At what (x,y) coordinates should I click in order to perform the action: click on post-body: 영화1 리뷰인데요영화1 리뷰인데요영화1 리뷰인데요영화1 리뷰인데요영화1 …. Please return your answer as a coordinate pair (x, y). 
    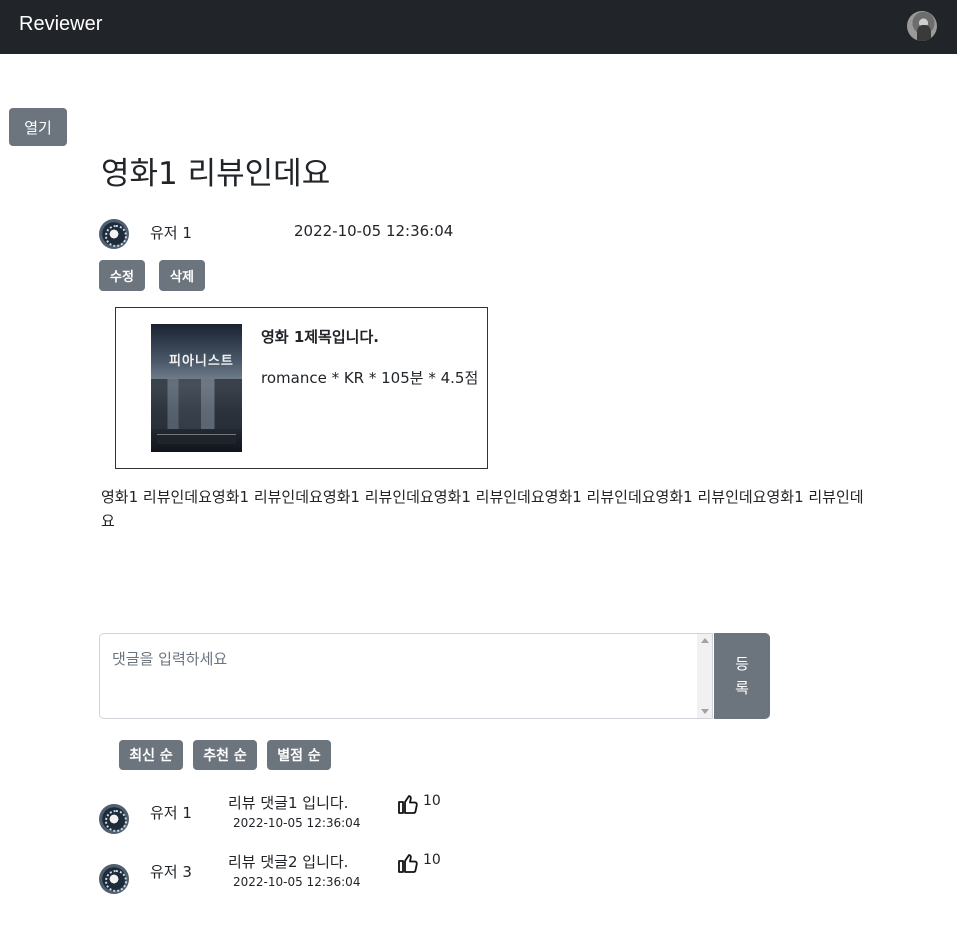
    Looking at the image, I should click on (482, 509).